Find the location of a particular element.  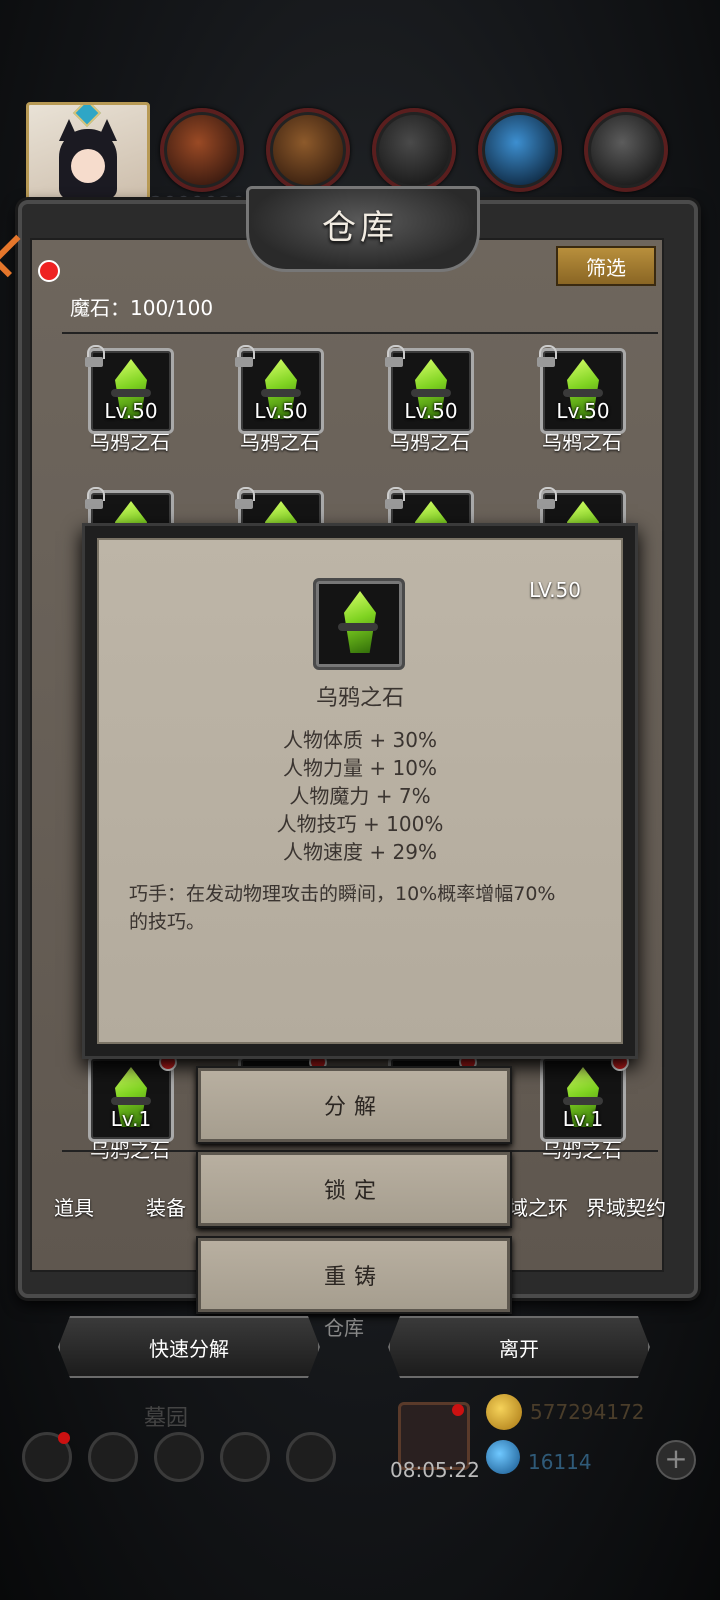

iron-icon is located at coordinates (414, 150).